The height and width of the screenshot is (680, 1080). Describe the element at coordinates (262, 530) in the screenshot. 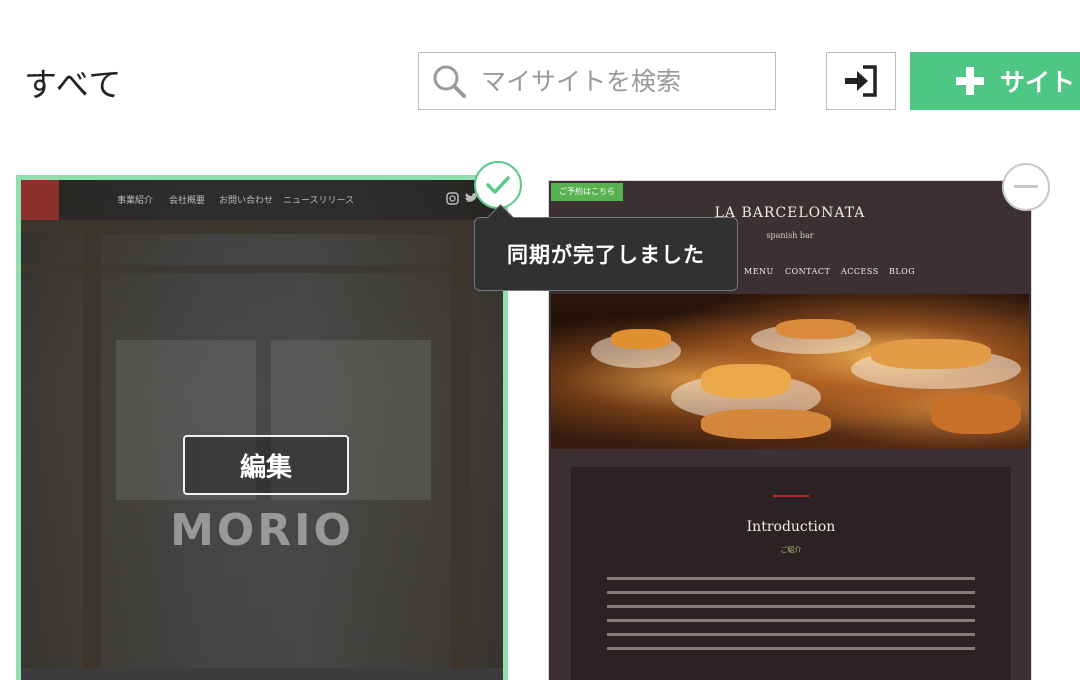

I see `preview-brand: MORIO` at that location.